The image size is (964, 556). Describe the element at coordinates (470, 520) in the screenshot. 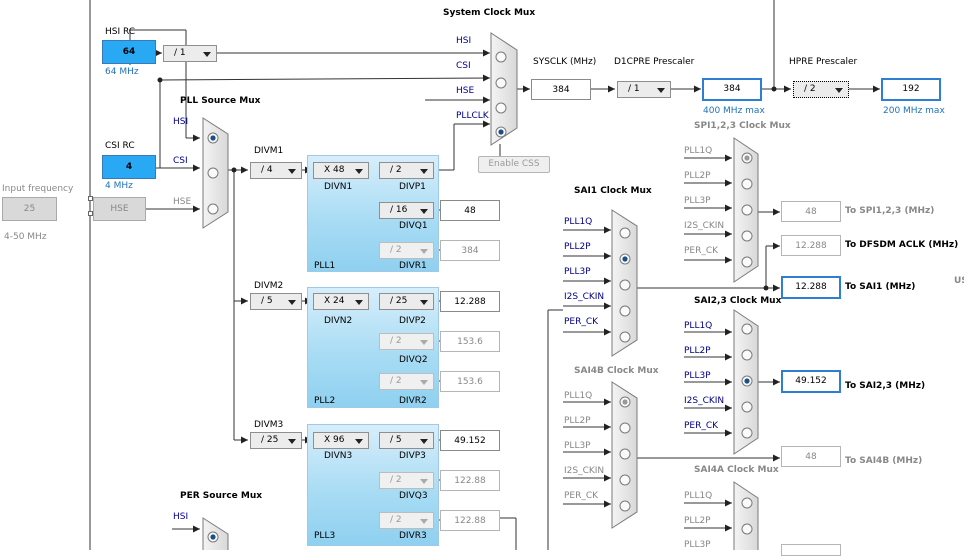

I see `pll3r-output: 122.88` at that location.